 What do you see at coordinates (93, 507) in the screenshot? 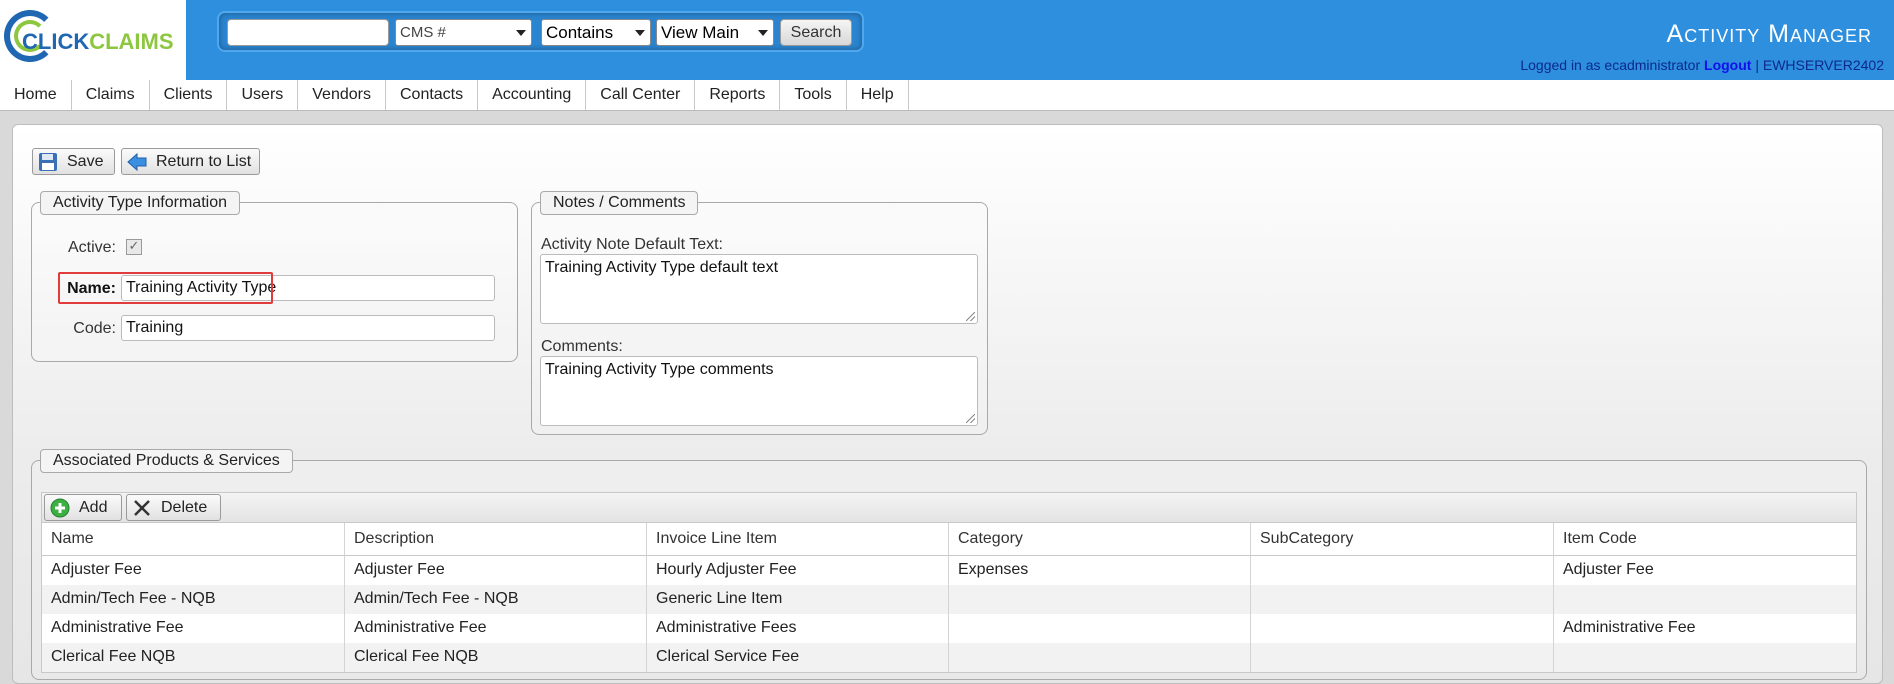
I see `add-label: Add` at bounding box center [93, 507].